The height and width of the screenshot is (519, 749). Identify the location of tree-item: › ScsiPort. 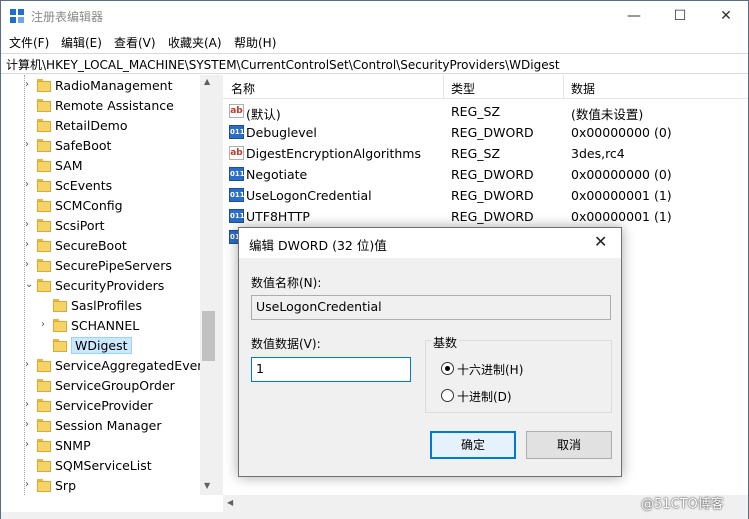
(101, 226).